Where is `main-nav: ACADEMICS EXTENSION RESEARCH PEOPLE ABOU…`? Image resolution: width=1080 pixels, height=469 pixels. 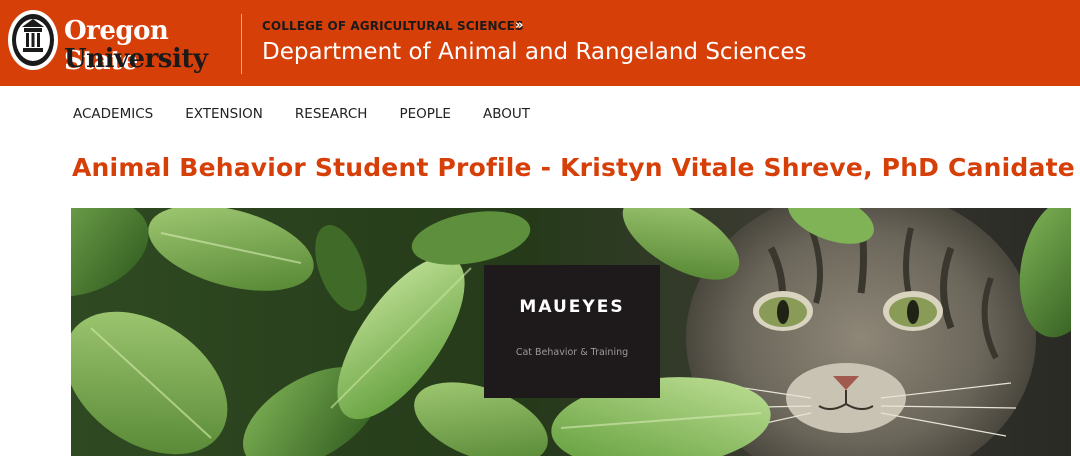
main-nav: ACADEMICS EXTENSION RESEARCH PEOPLE ABOU… is located at coordinates (317, 116).